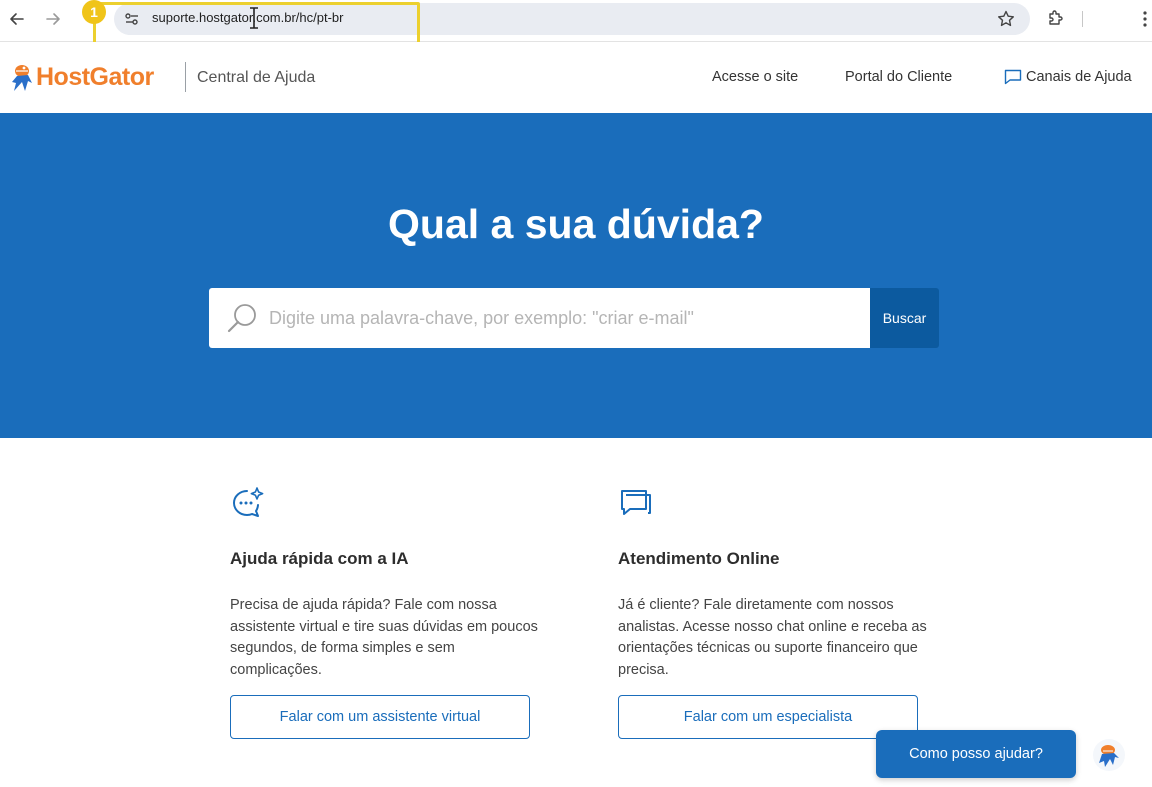  I want to click on chat-bubbles-icon, so click(636, 502).